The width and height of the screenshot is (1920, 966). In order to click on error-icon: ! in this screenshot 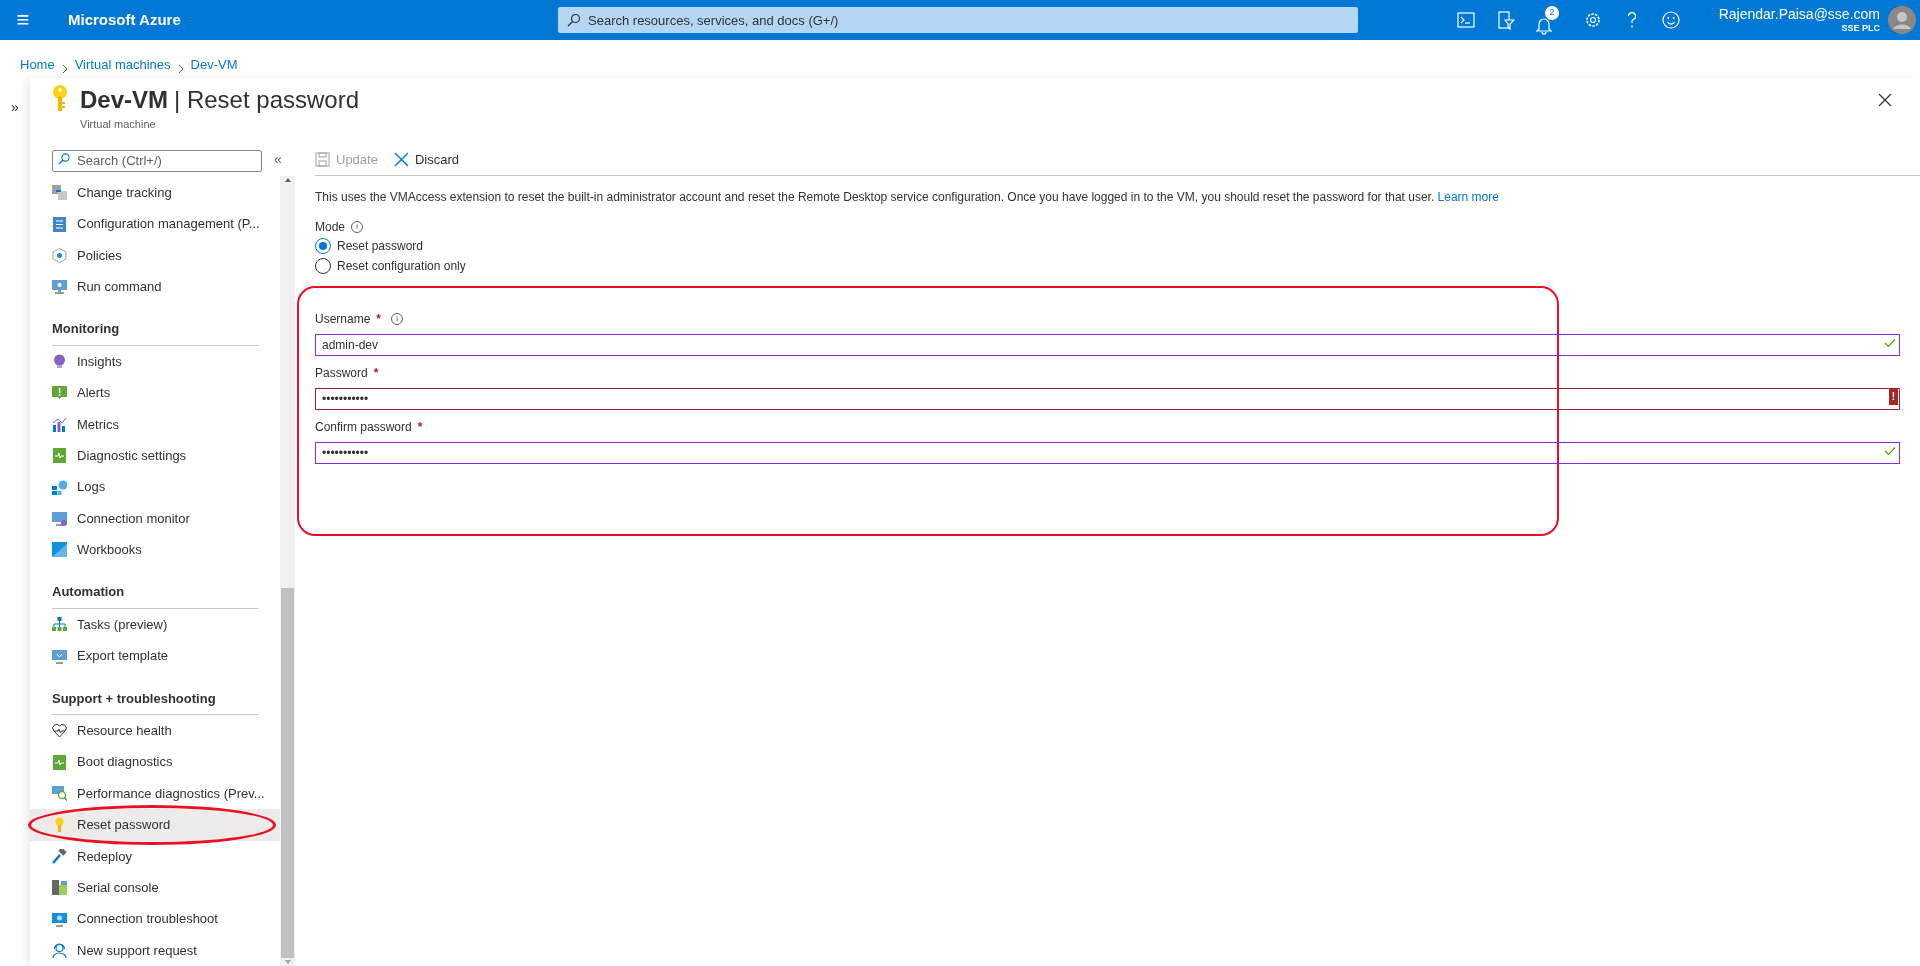, I will do `click(1893, 397)`.